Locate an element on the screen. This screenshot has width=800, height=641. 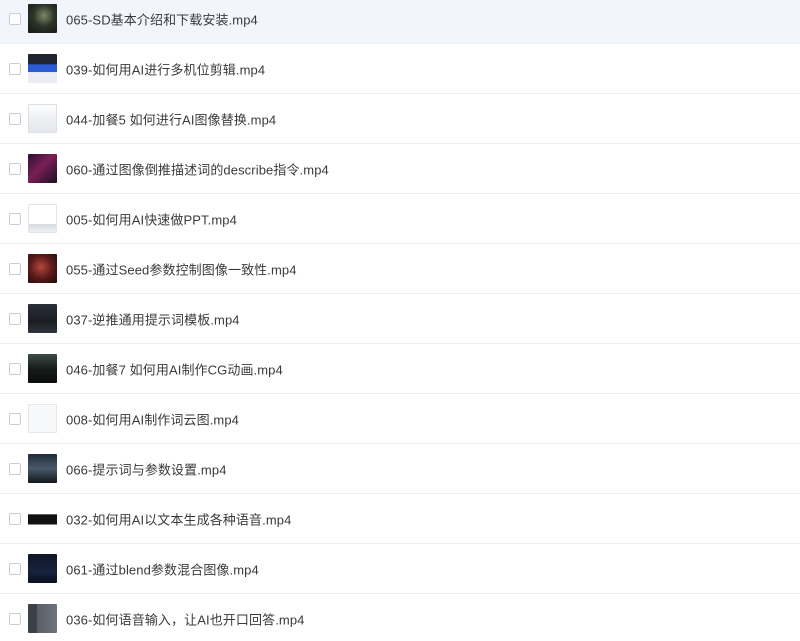
file-name: 055-通过Seed参数控制图像一致性.mp4 is located at coordinates (181, 268).